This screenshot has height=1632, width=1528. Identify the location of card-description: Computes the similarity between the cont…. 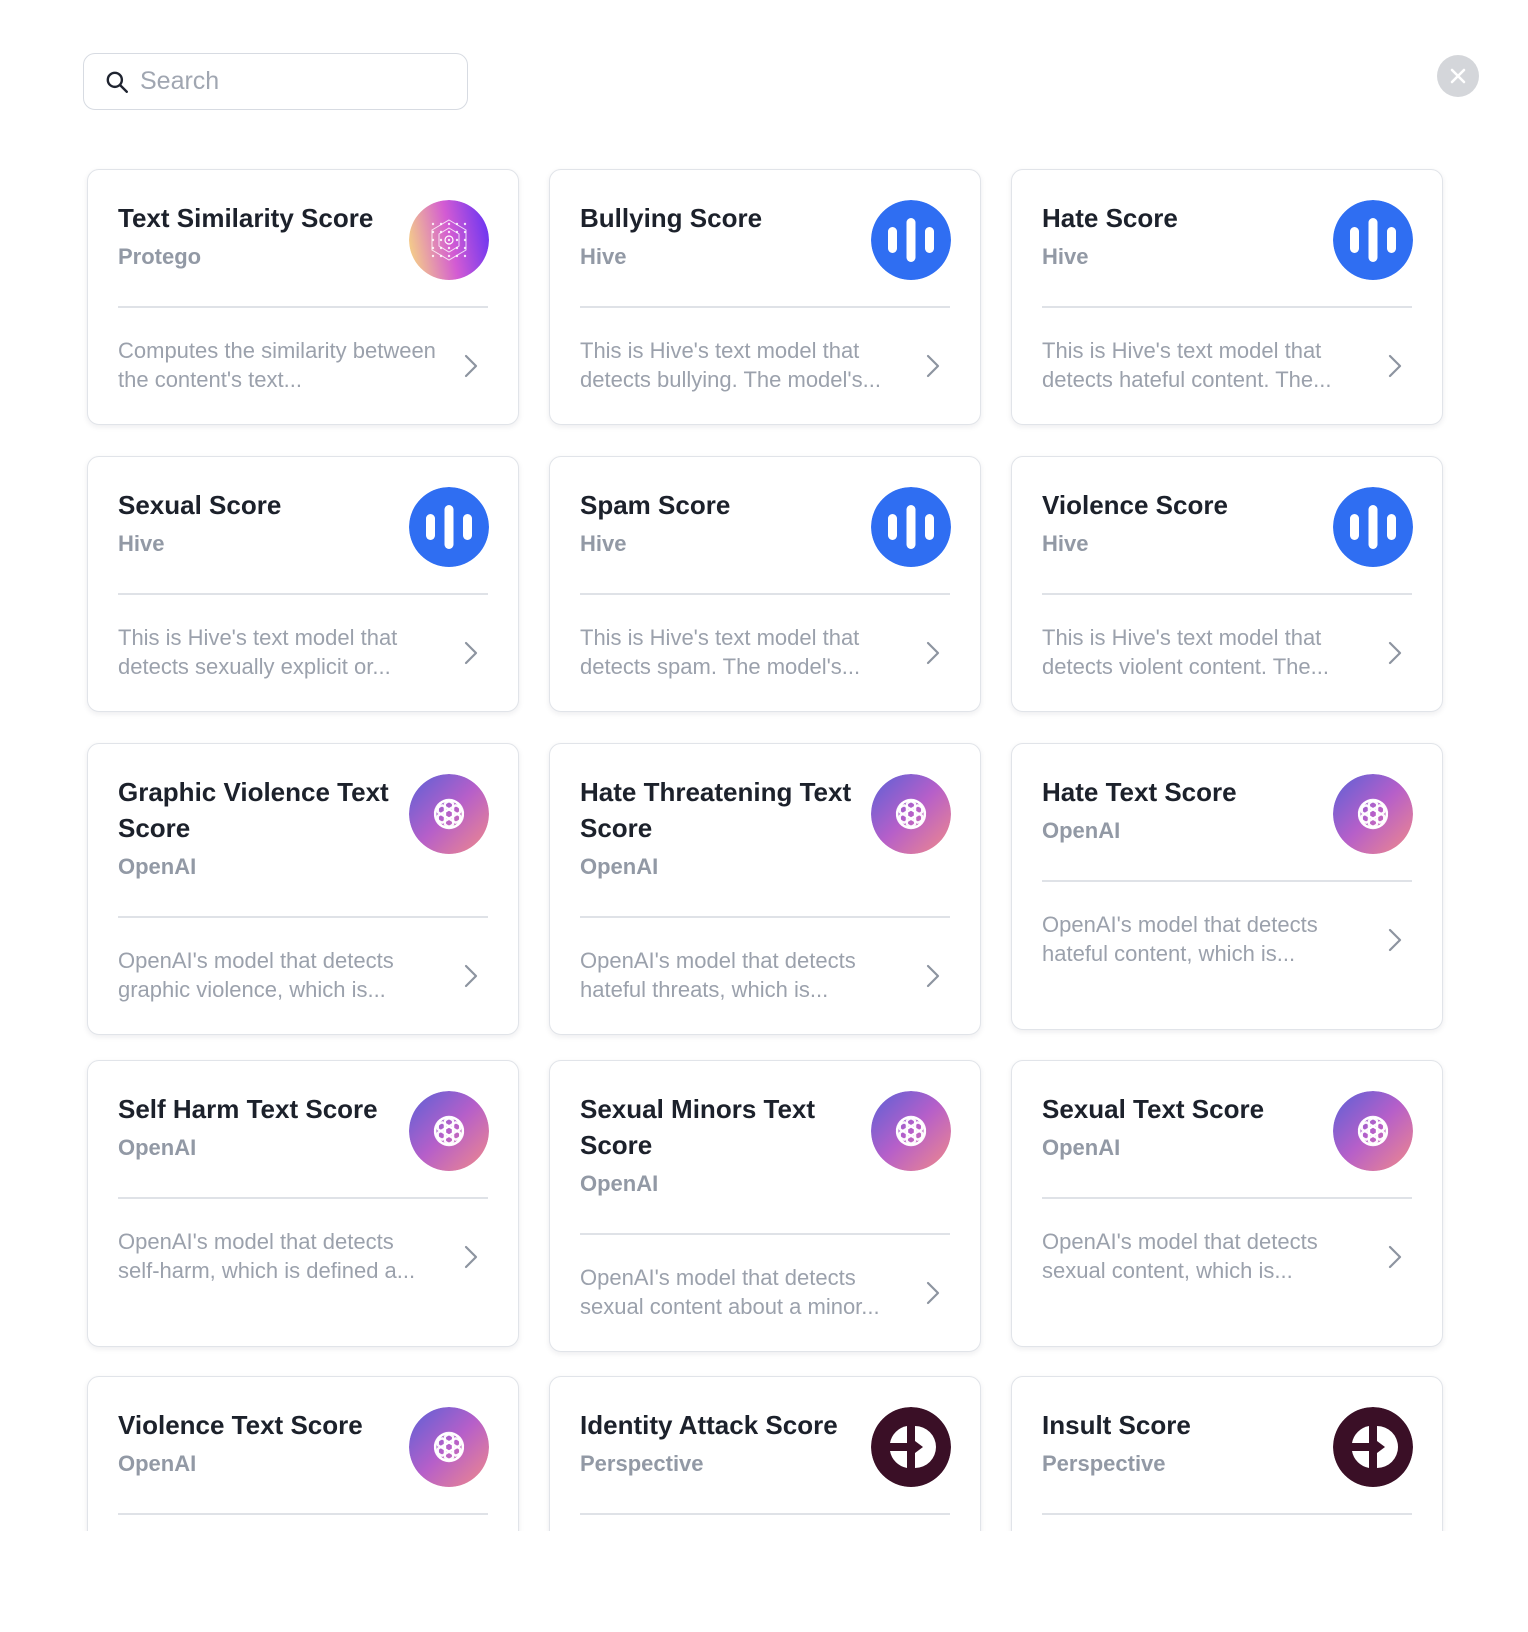
(277, 365).